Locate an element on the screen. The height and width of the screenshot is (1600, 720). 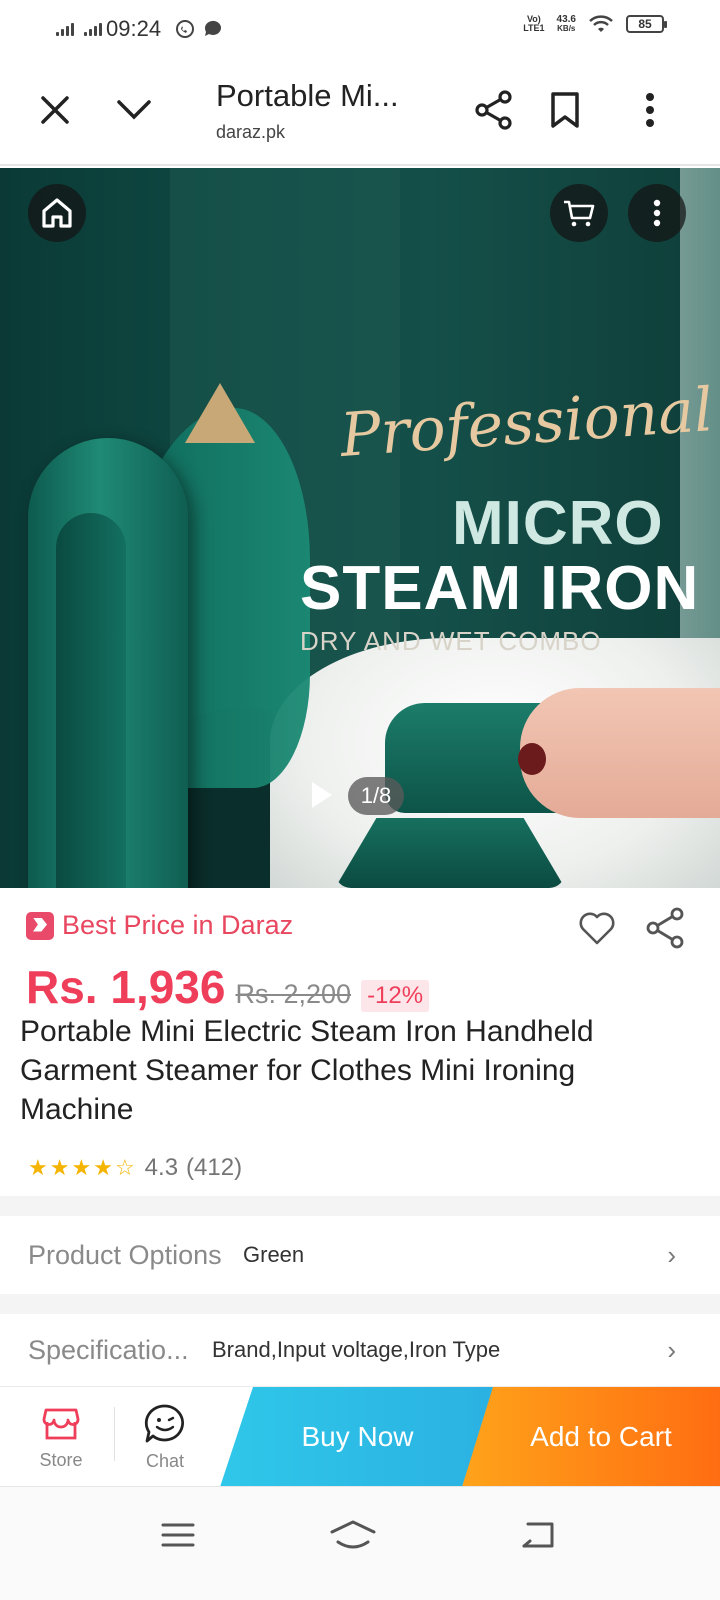
home-icon is located at coordinates (57, 213).